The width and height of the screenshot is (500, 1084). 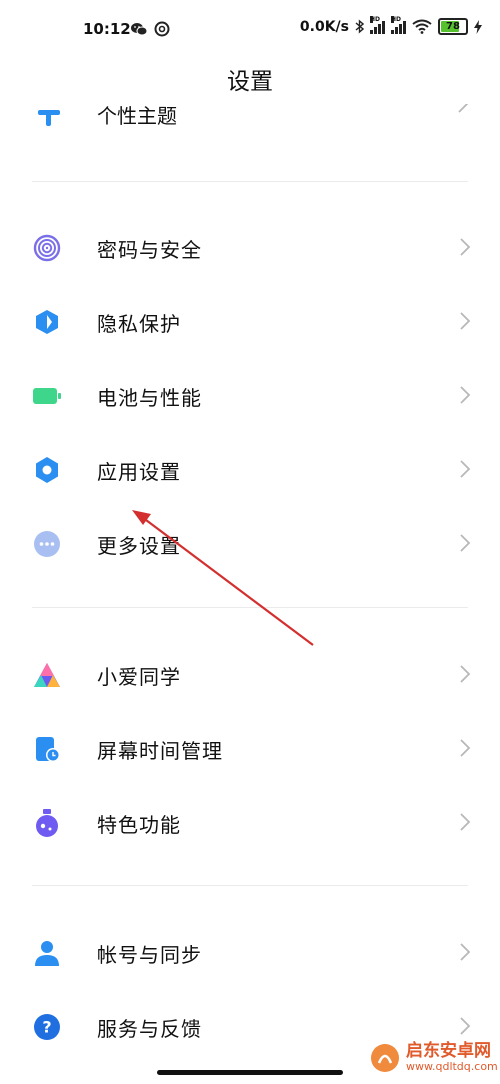 I want to click on battery-icon: 78, so click(x=453, y=26).